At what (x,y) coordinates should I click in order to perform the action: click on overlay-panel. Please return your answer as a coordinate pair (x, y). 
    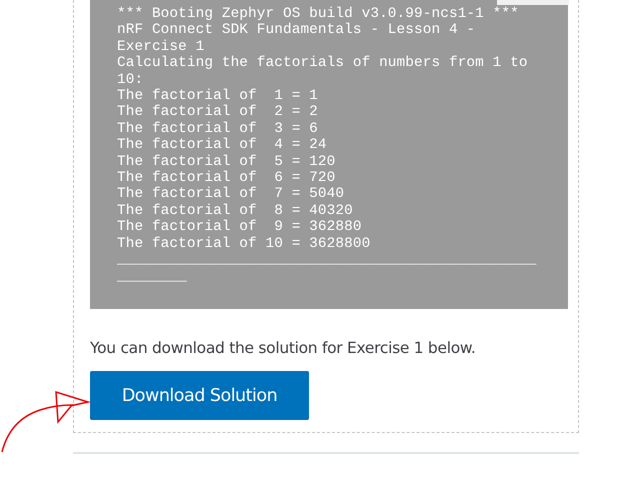
    Looking at the image, I should click on (533, 2).